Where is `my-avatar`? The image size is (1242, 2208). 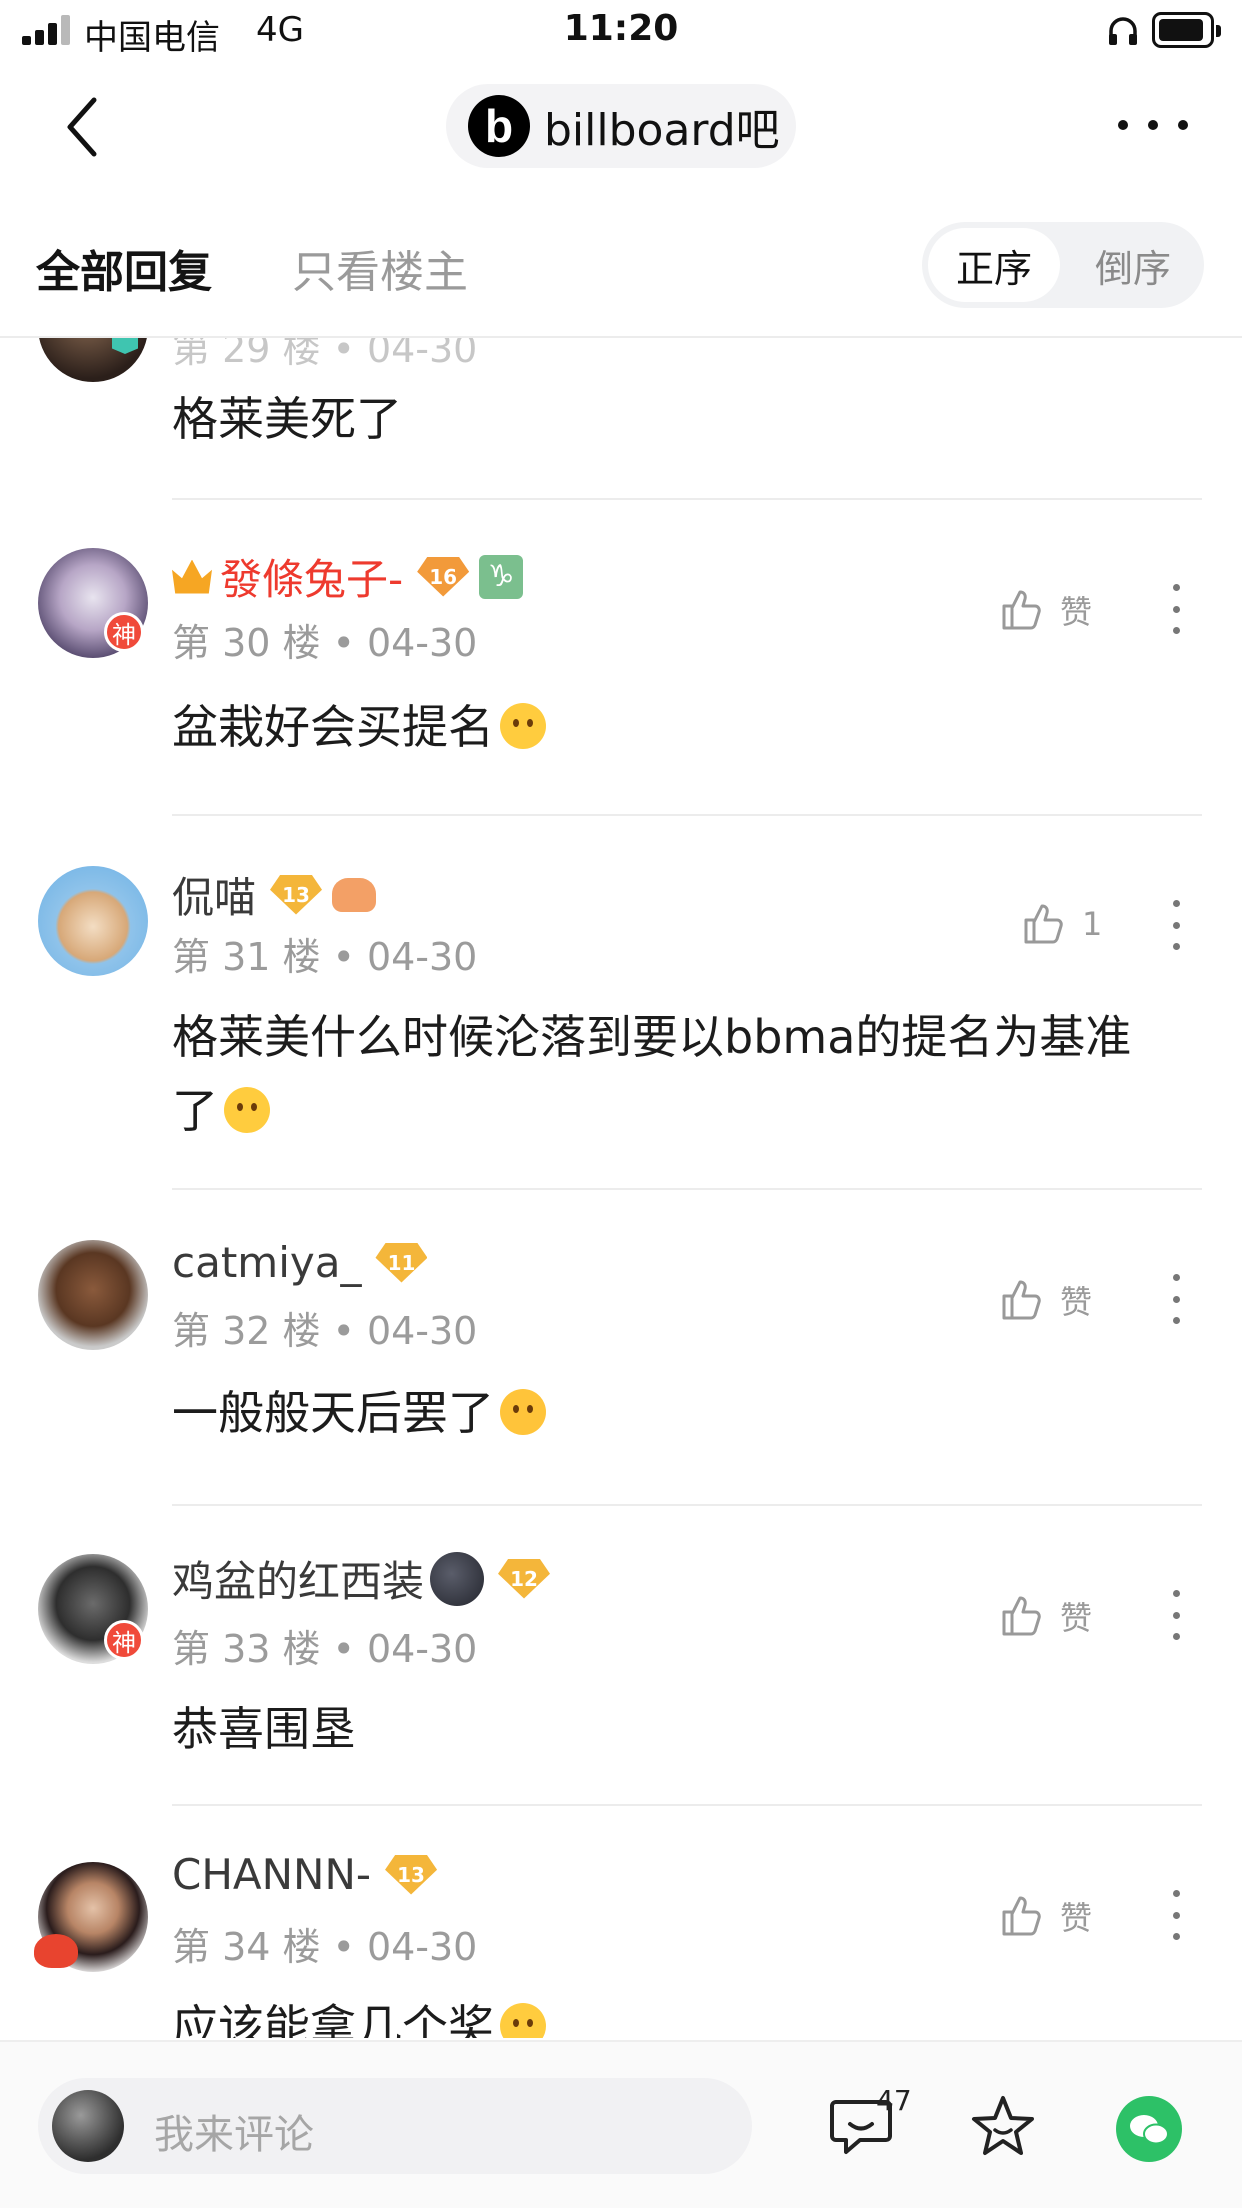 my-avatar is located at coordinates (88, 2126).